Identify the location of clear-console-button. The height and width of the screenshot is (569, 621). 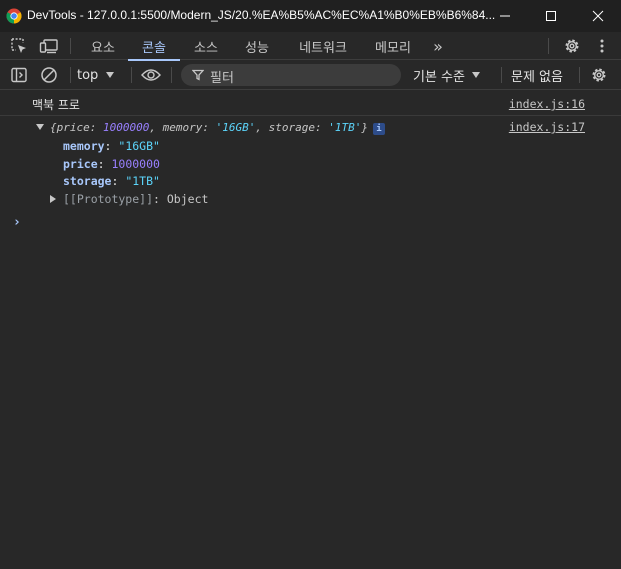
(49, 75).